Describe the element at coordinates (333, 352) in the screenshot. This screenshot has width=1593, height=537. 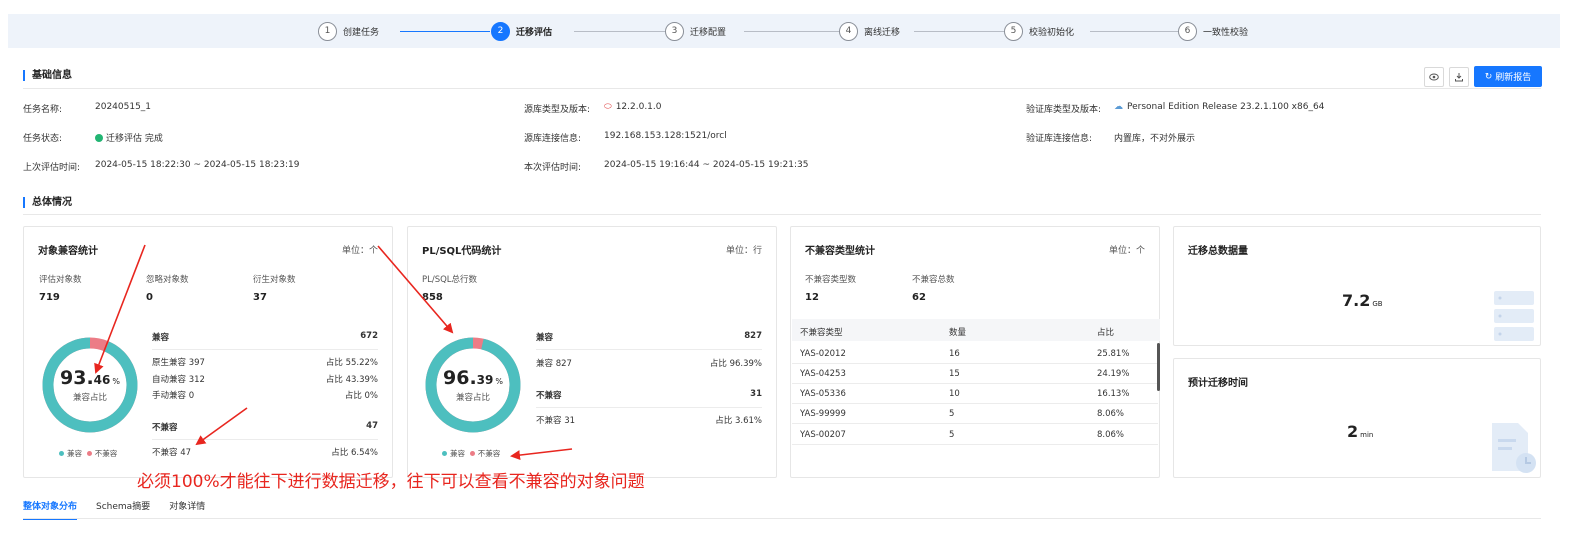
I see `annotation-arrows` at that location.